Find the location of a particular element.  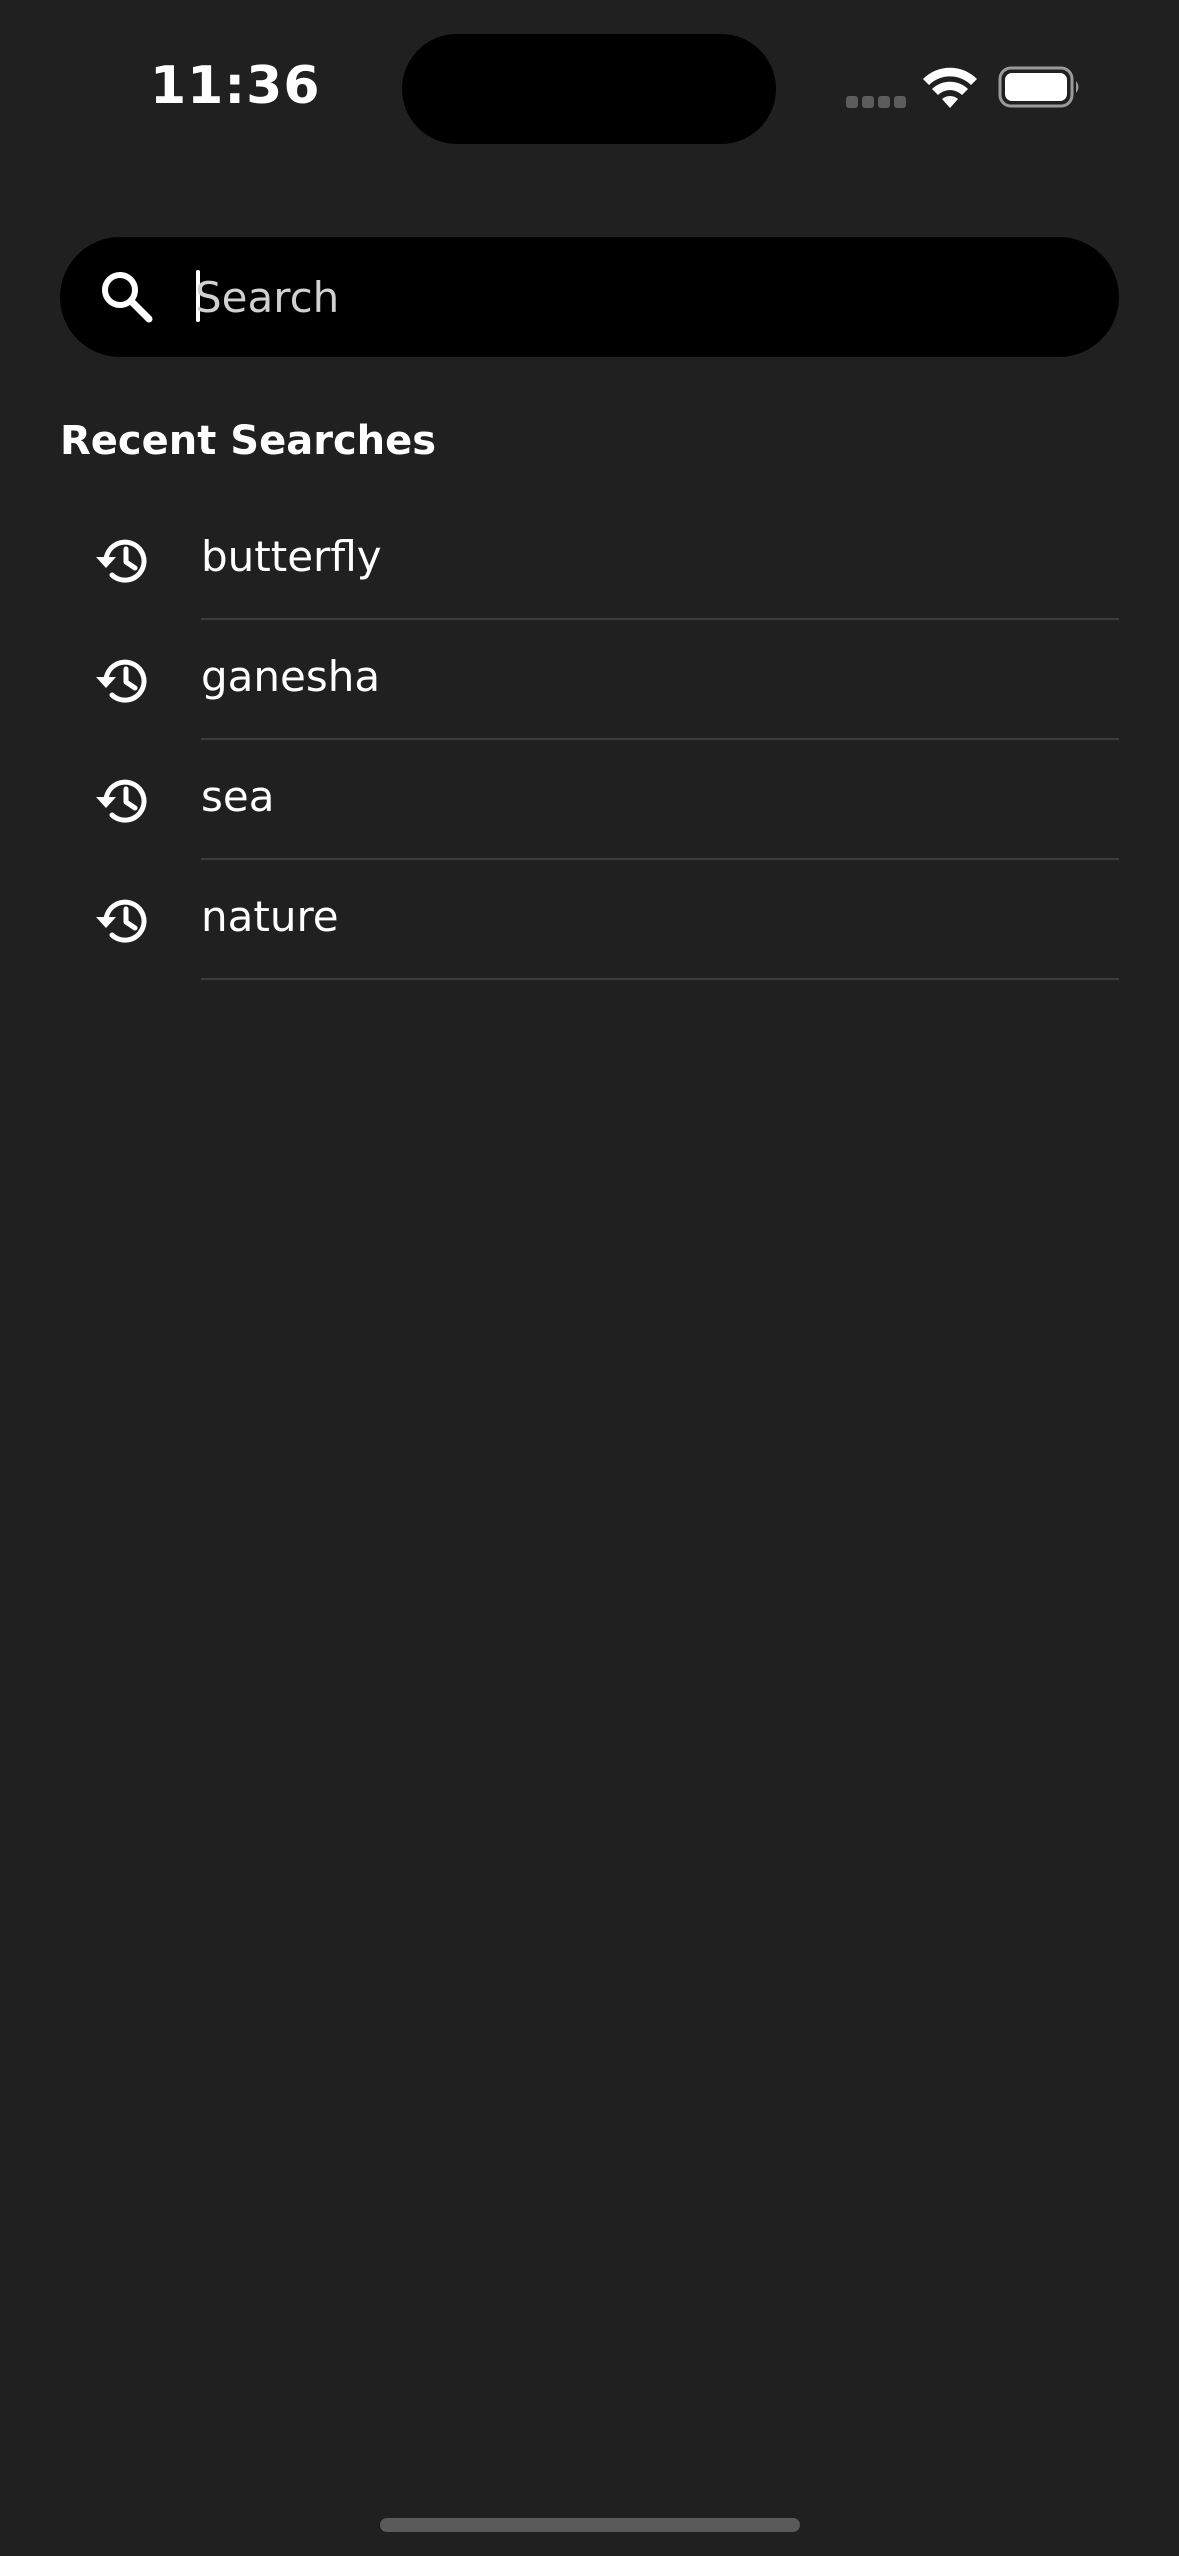

status-time: 11:36 is located at coordinates (235, 86).